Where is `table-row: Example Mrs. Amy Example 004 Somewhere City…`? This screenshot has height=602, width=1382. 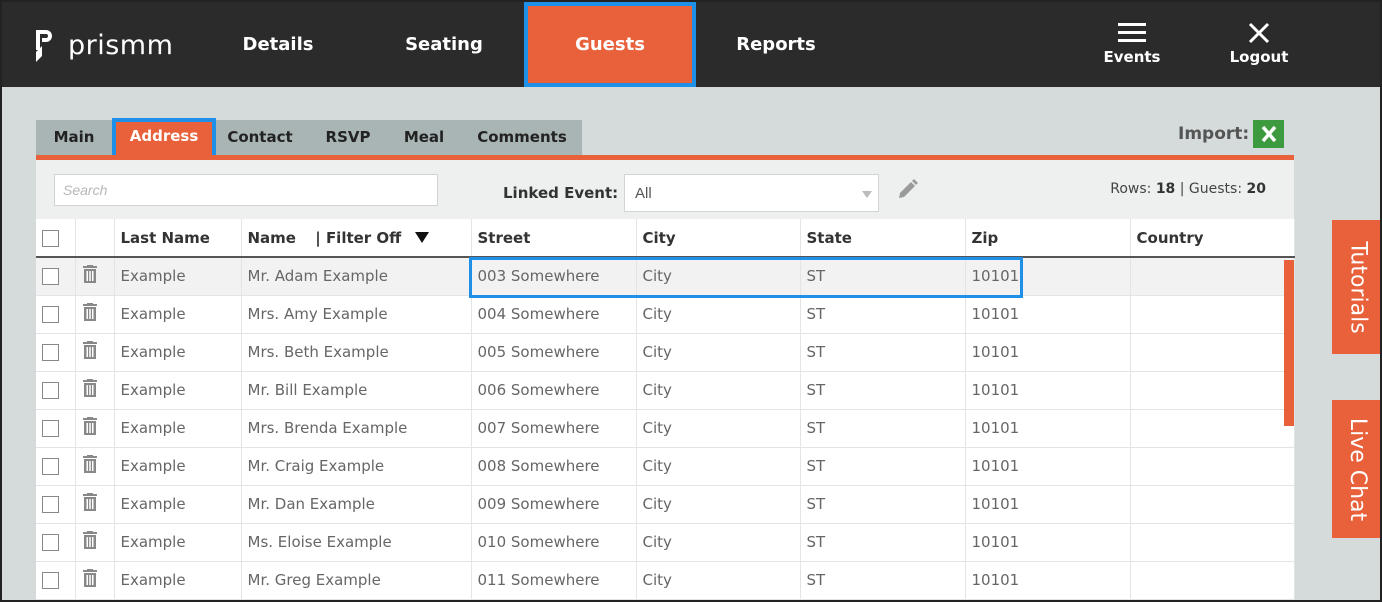
table-row: Example Mrs. Amy Example 004 Somewhere City… is located at coordinates (665, 314).